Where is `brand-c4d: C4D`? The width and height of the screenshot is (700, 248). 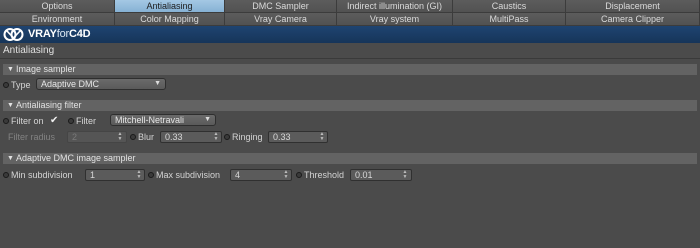 brand-c4d: C4D is located at coordinates (80, 34).